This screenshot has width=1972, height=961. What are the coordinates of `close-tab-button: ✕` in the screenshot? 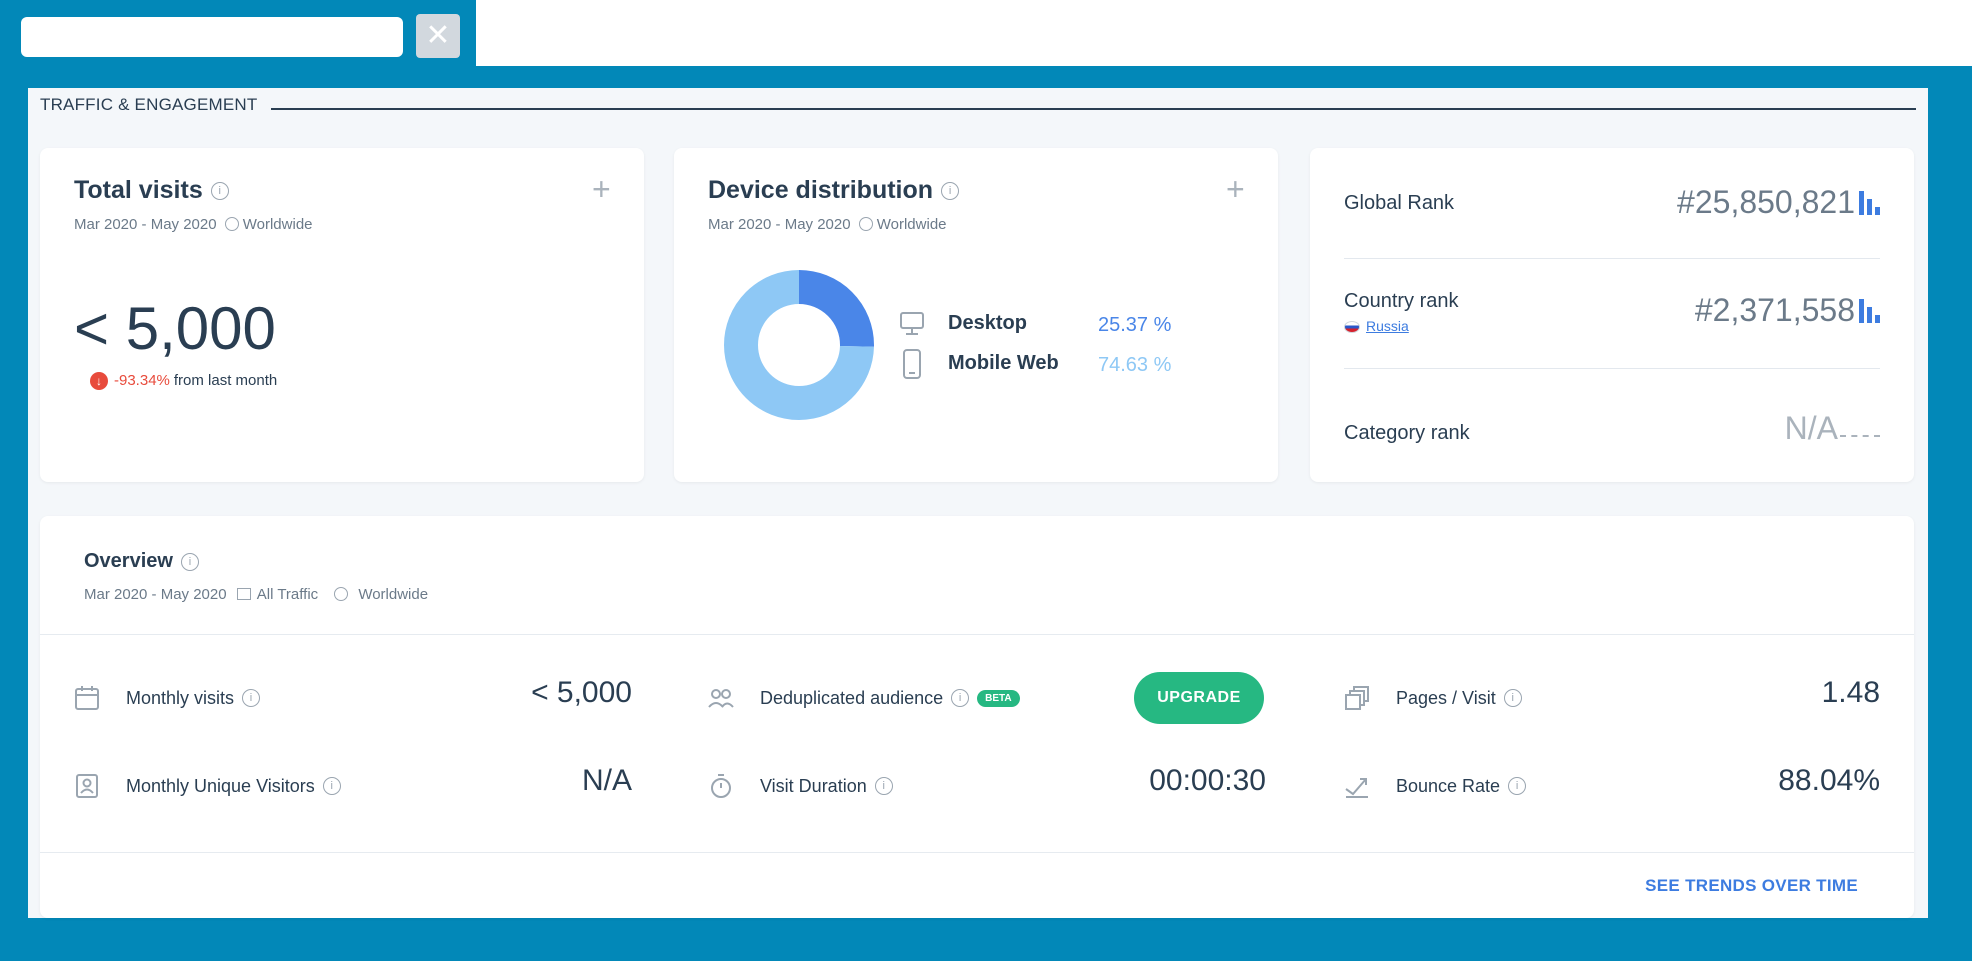 It's located at (438, 36).